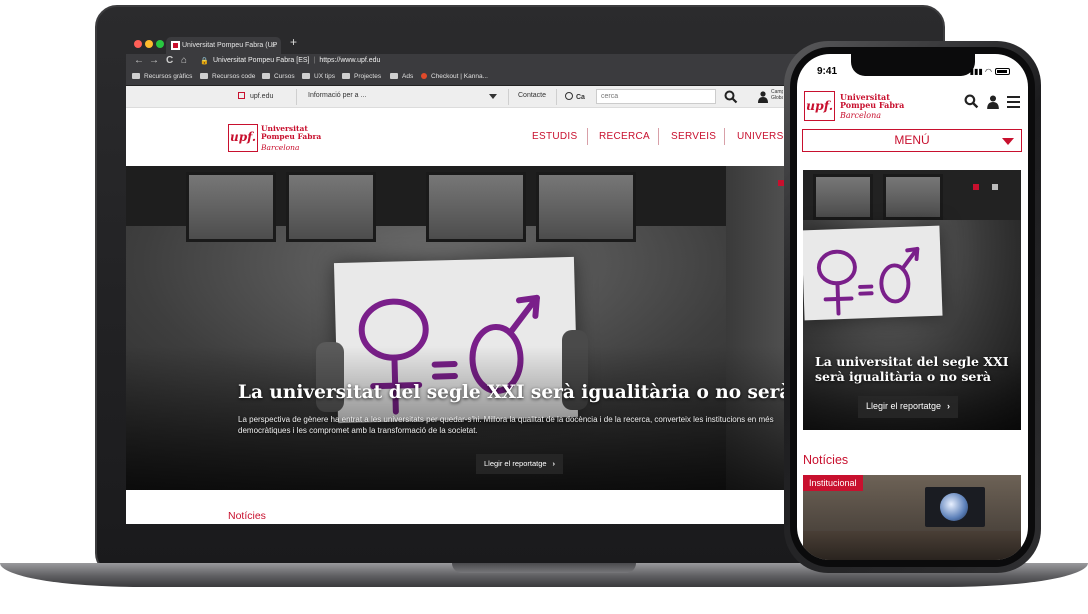 Image resolution: width=1088 pixels, height=614 pixels. Describe the element at coordinates (624, 136) in the screenshot. I see `nav-recerca: RECERCA` at that location.